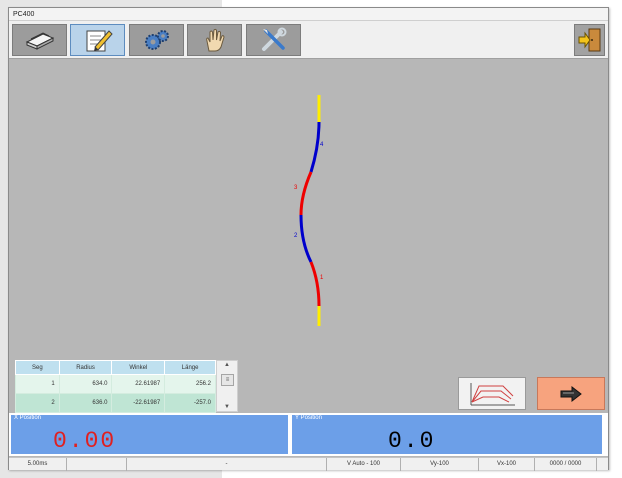  I want to click on table-cell: -22.61987, so click(138, 403).